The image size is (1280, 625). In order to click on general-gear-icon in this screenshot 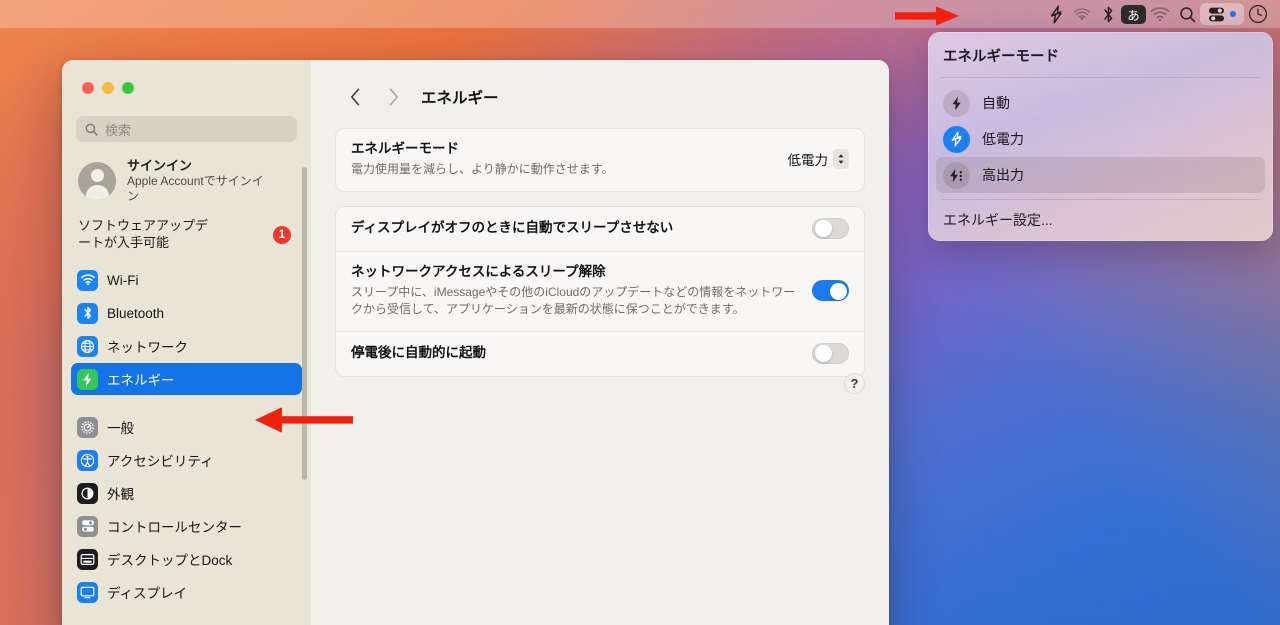, I will do `click(87, 427)`.